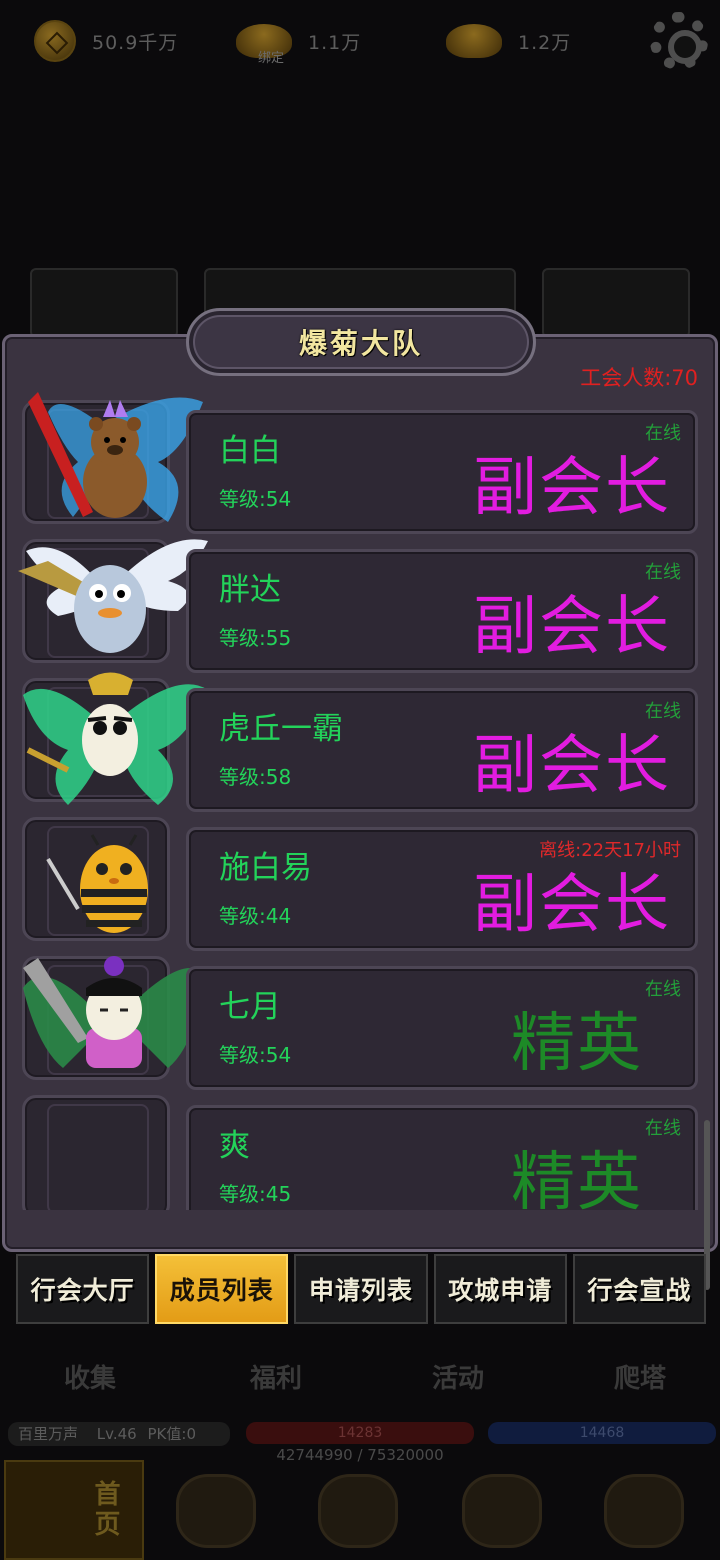  Describe the element at coordinates (502, 1511) in the screenshot. I see `meditation-icon` at that location.